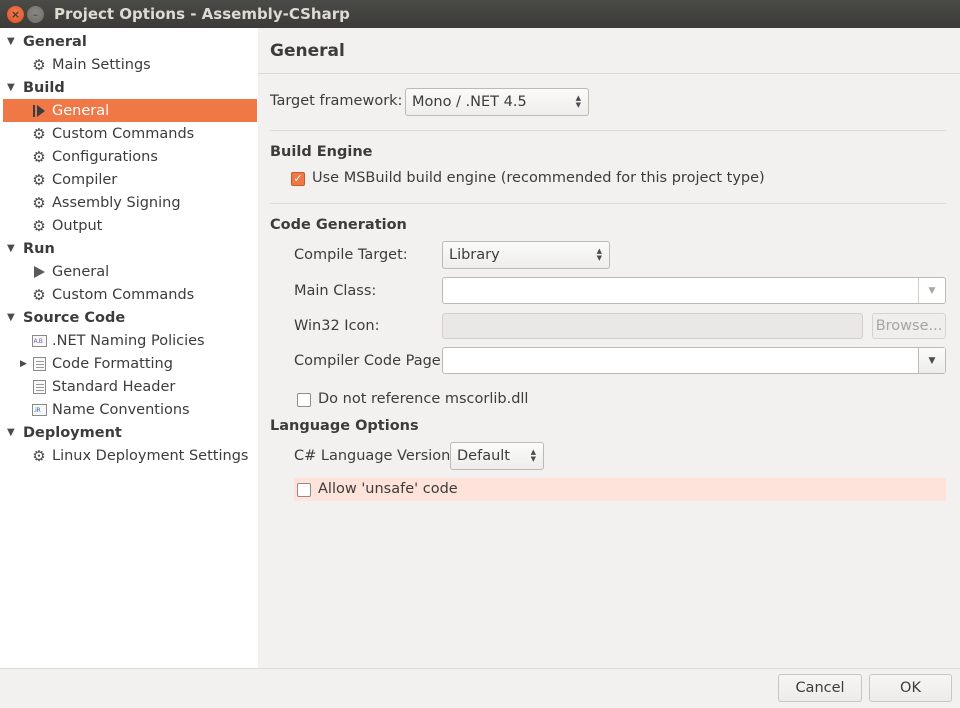 The width and height of the screenshot is (960, 708). Describe the element at coordinates (820, 688) in the screenshot. I see `cancel-button: Cancel` at that location.